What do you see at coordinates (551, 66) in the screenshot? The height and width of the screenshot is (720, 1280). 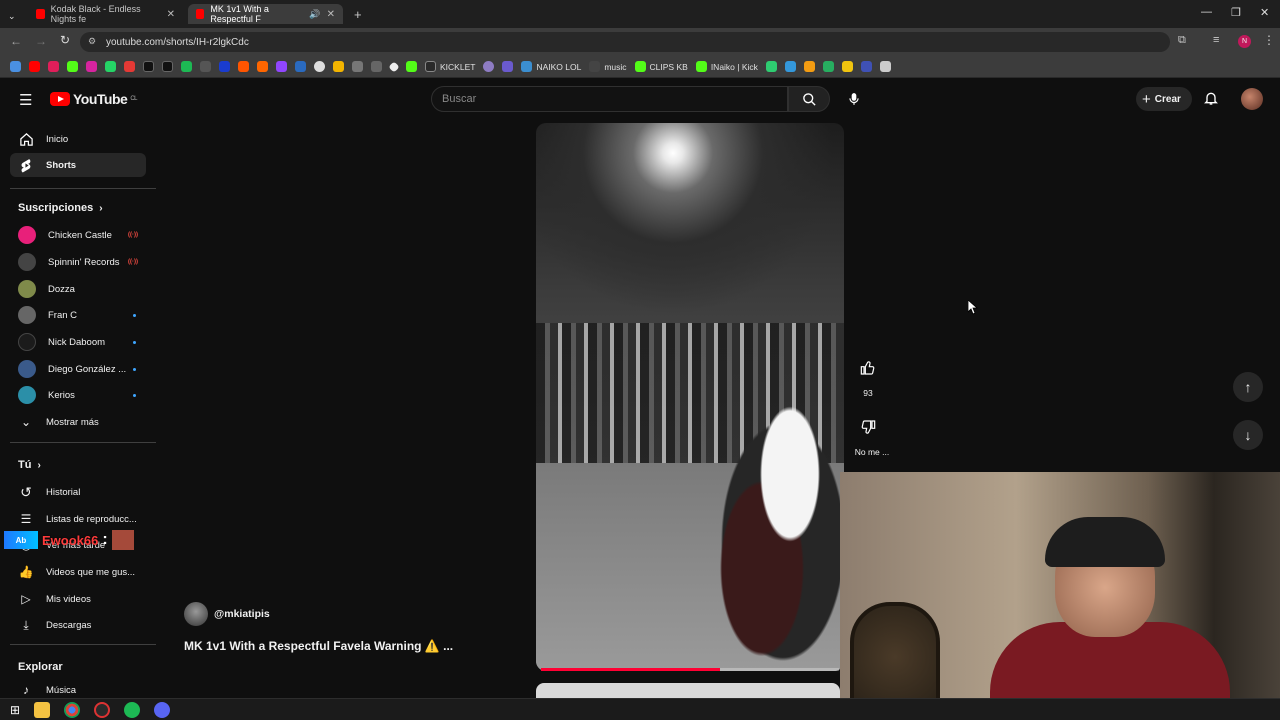 I see `bookmark-naiko-lol: NAIKO LOL` at bounding box center [551, 66].